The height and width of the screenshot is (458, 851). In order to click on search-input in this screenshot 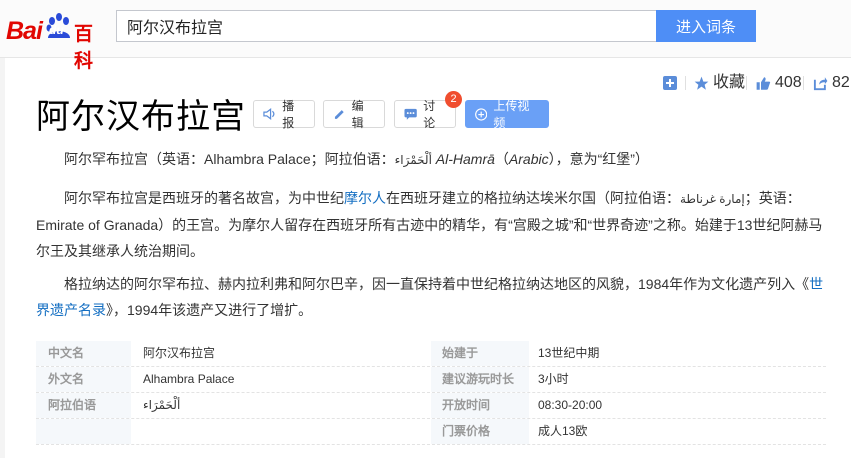, I will do `click(386, 26)`.